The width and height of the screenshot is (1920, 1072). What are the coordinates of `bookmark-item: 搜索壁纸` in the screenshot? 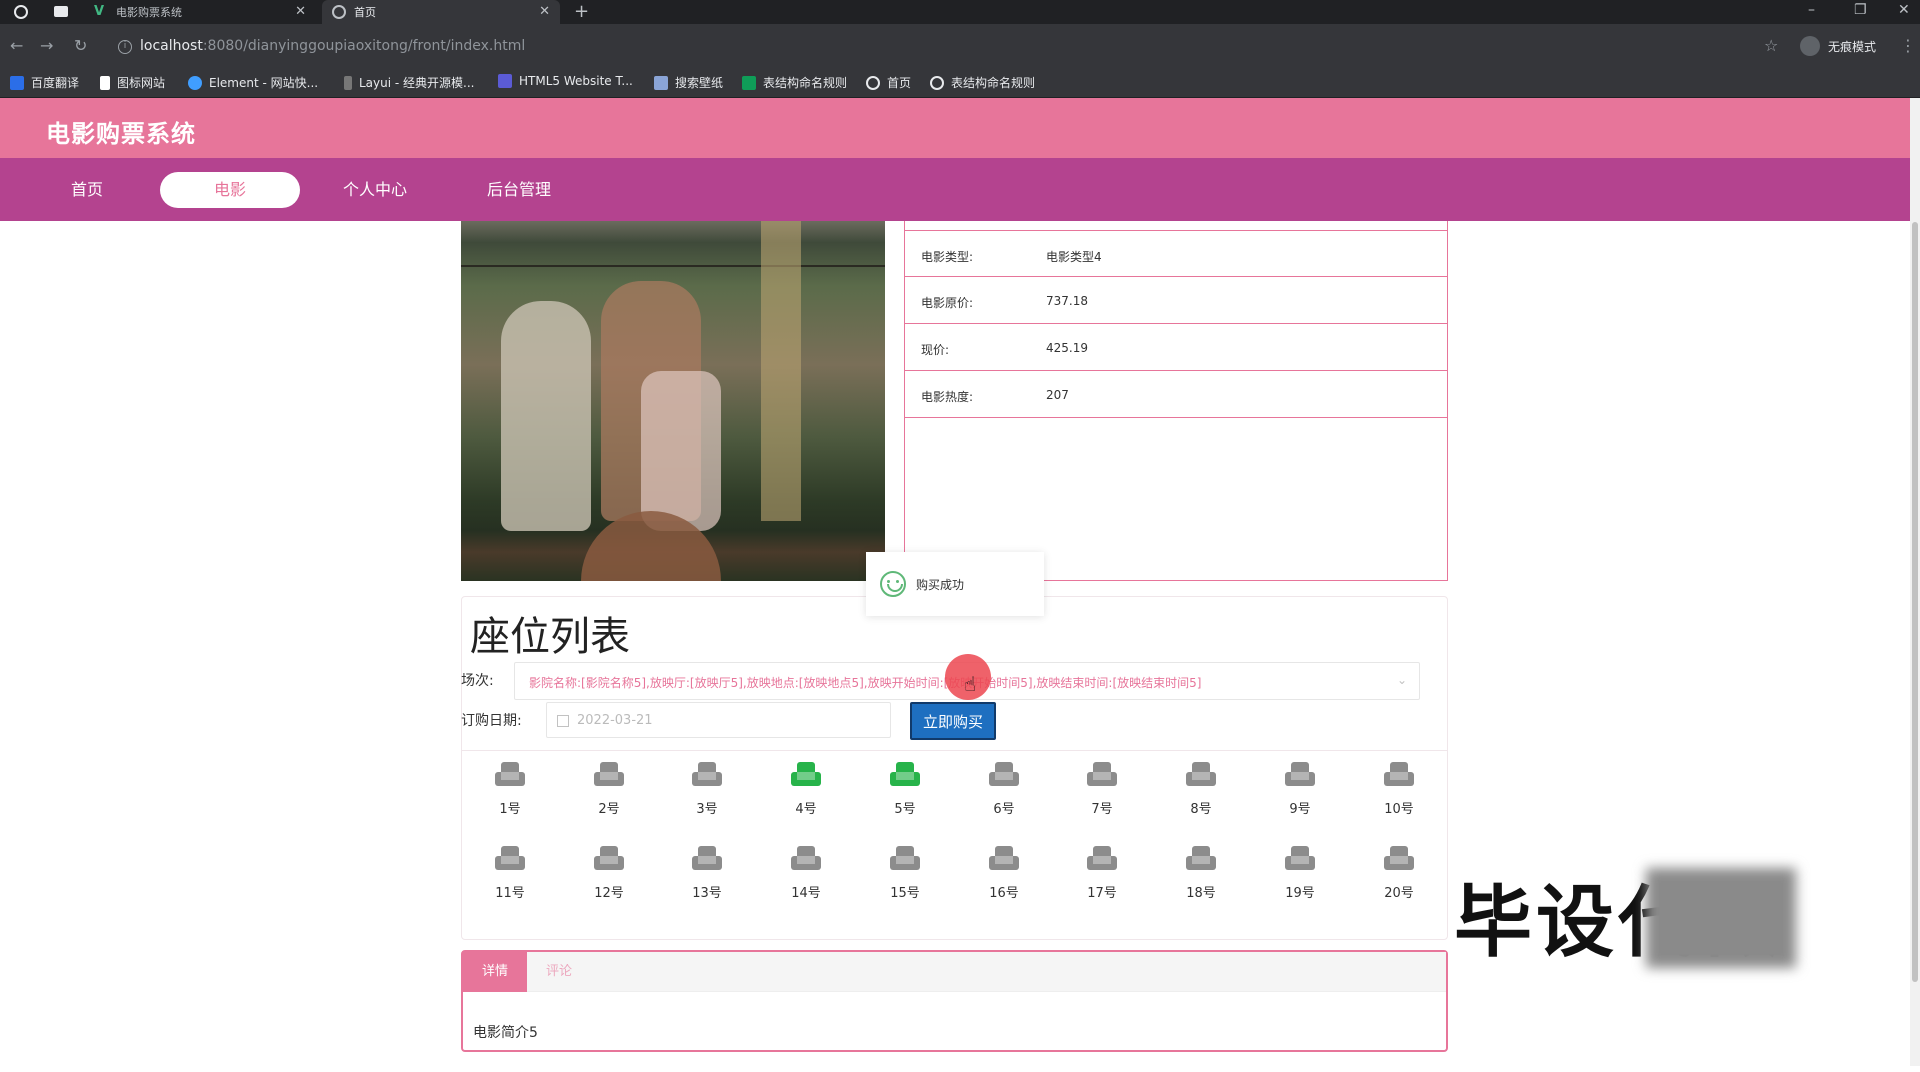 It's located at (688, 82).